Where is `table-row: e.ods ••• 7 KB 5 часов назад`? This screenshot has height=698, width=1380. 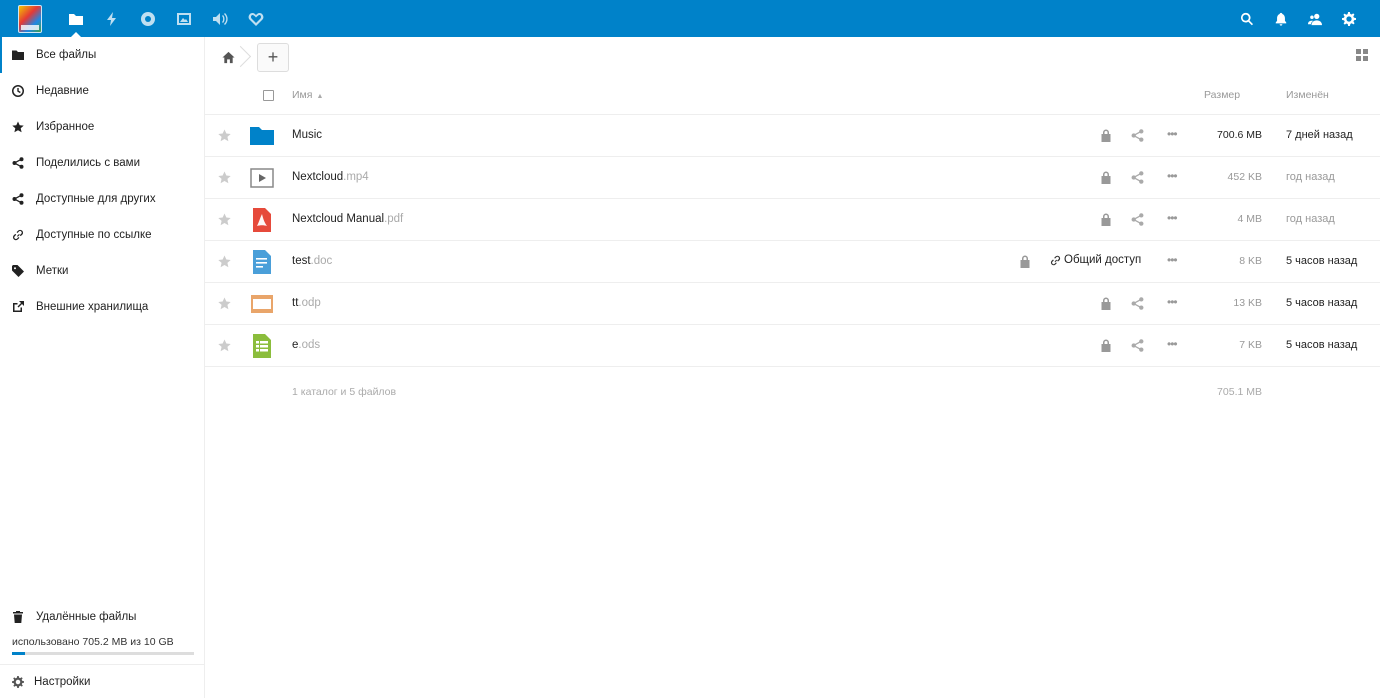
table-row: e.ods ••• 7 KB 5 часов назад is located at coordinates (792, 345).